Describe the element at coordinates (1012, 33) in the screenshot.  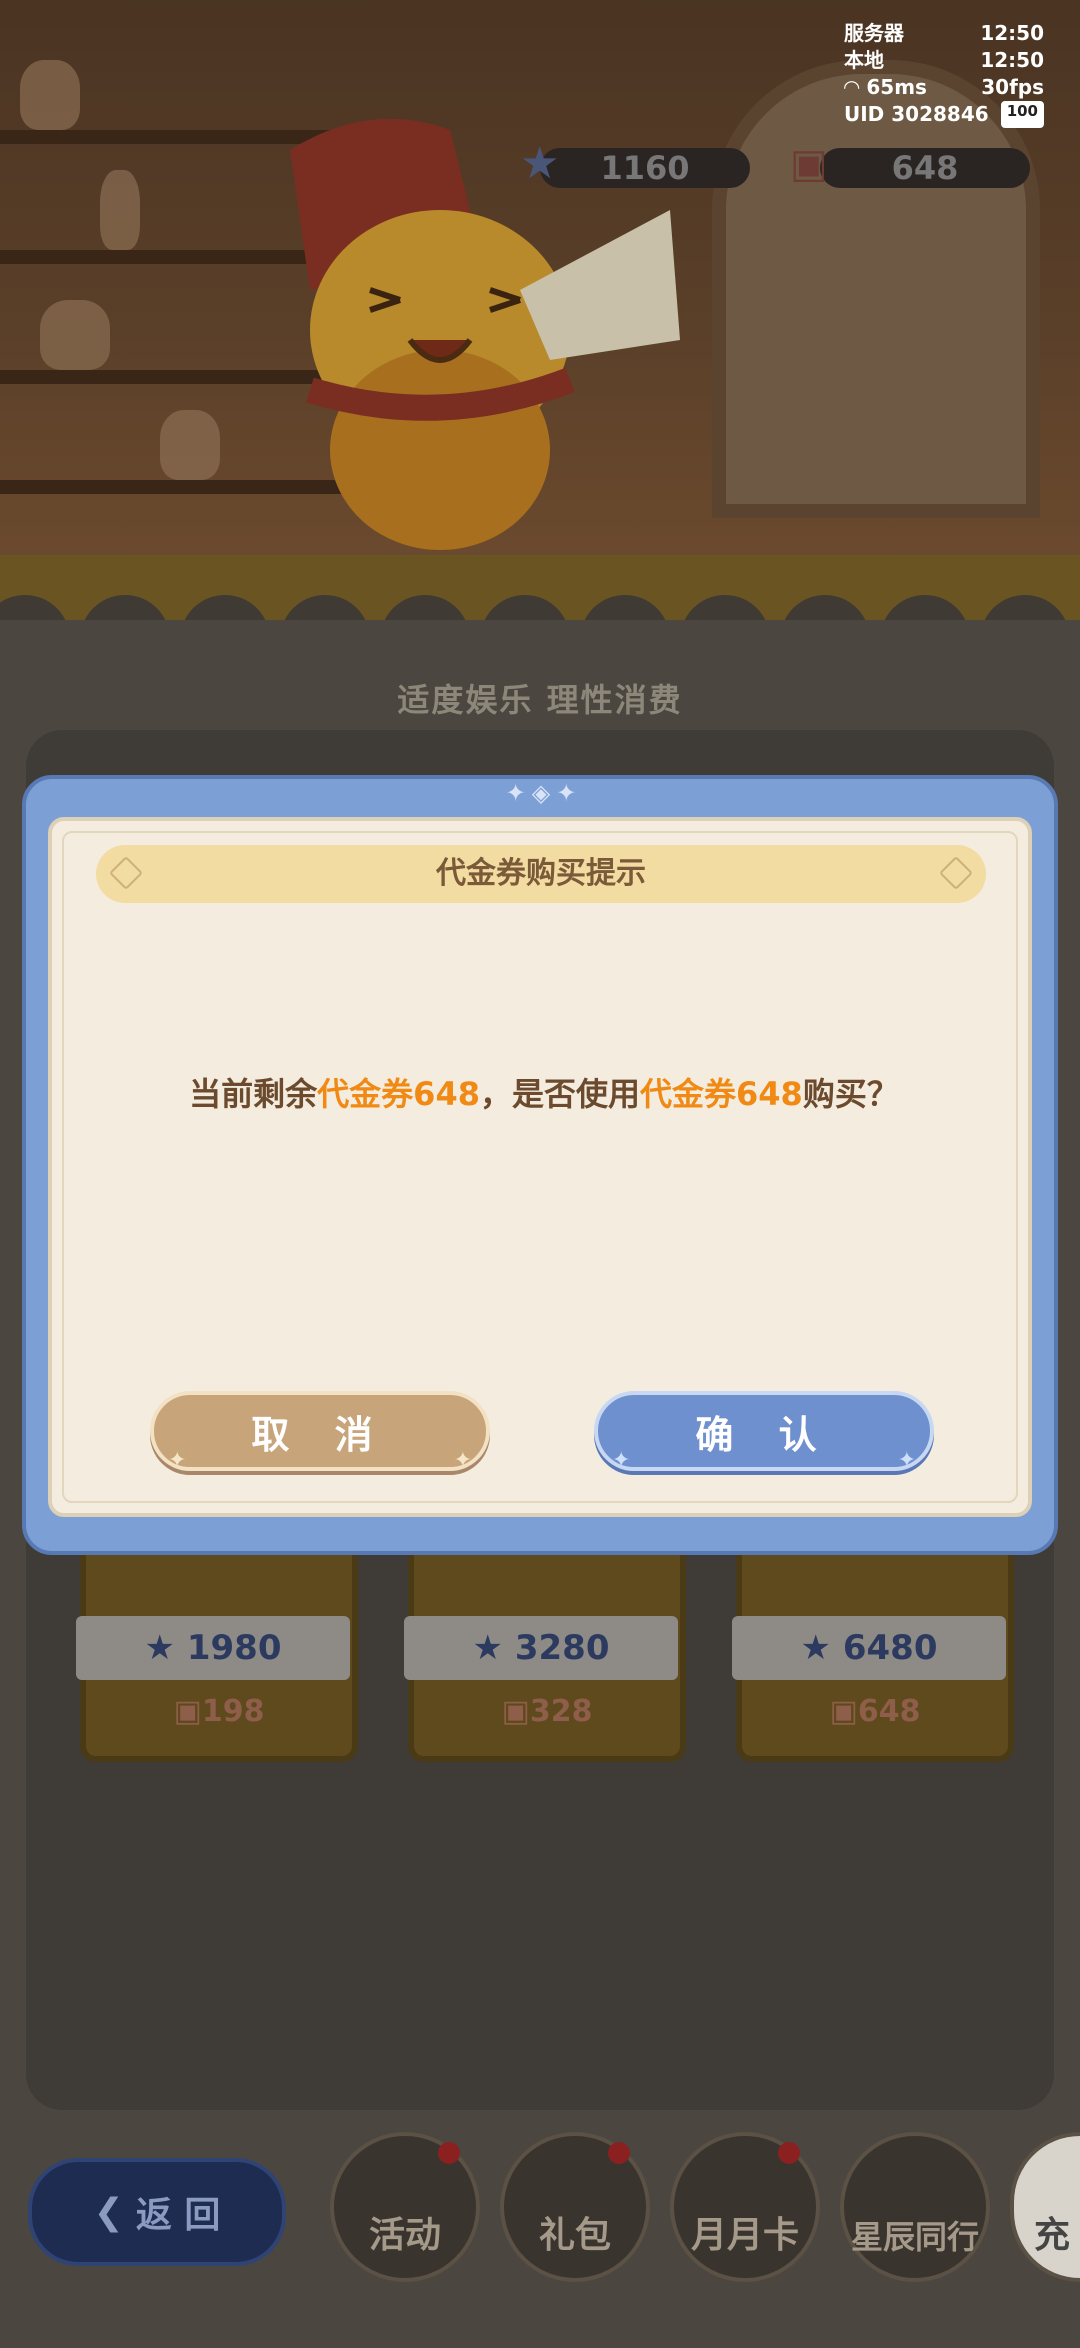
I see `server-time: 12:50` at that location.